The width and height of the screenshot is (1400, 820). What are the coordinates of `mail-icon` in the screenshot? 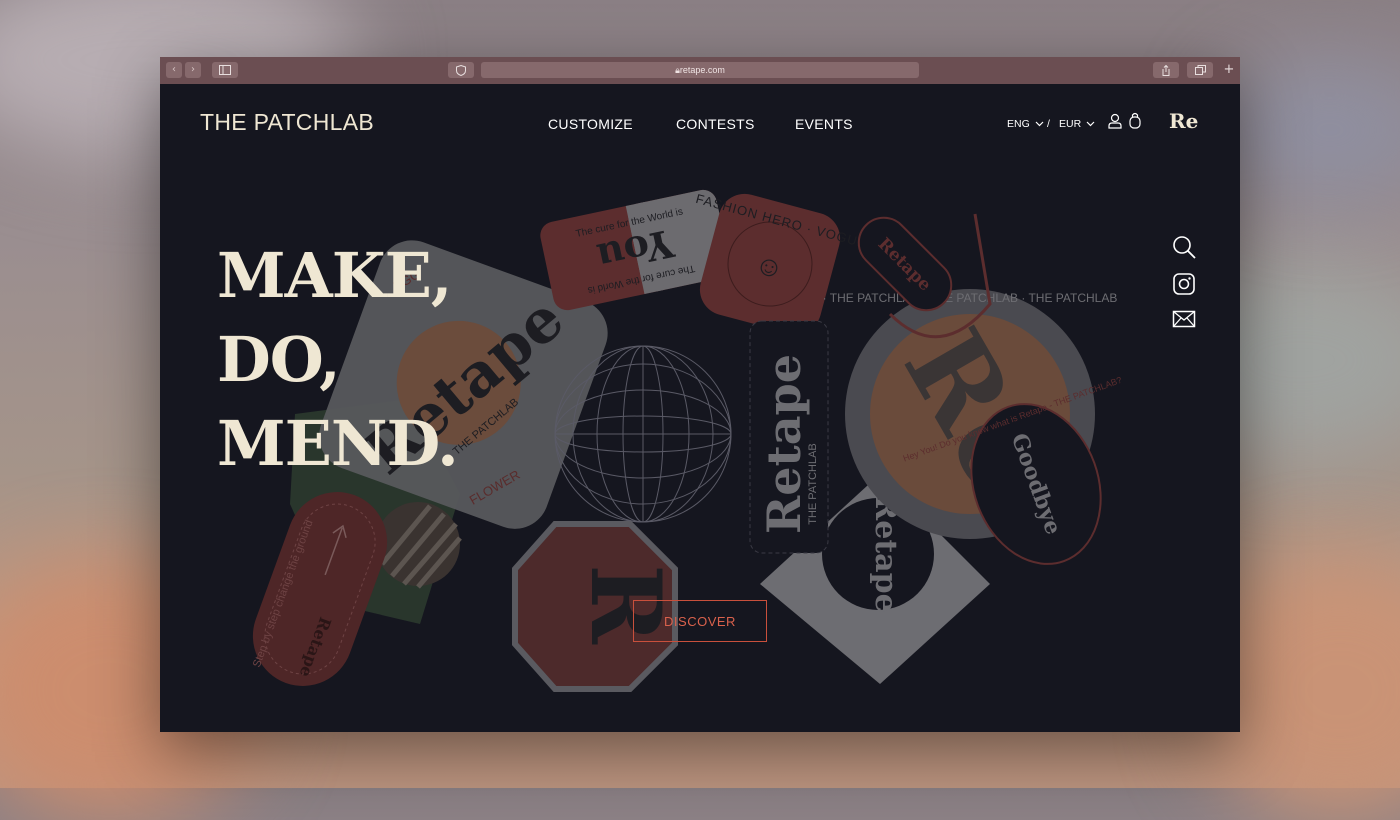 It's located at (1184, 319).